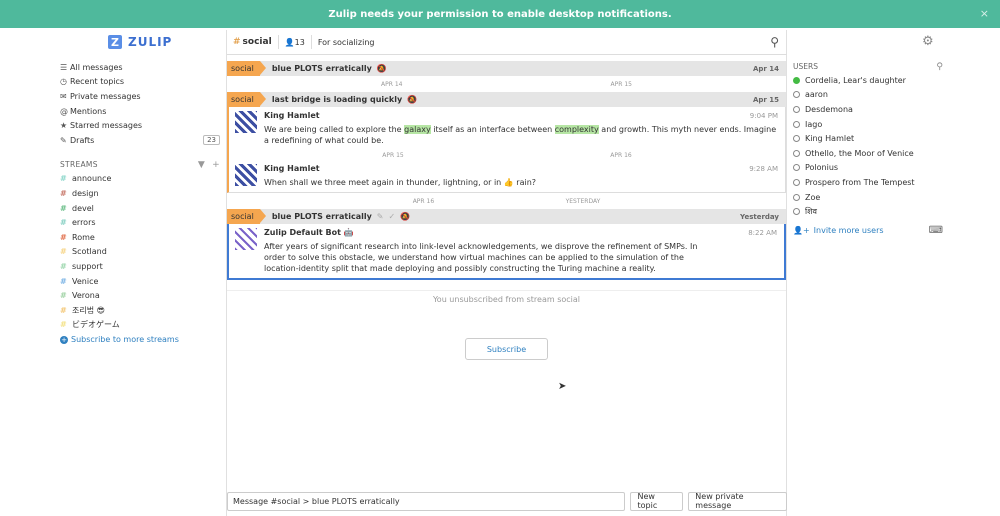 This screenshot has width=1000, height=516. What do you see at coordinates (860, 182) in the screenshot?
I see `user-name: Prospero from The Tempest` at bounding box center [860, 182].